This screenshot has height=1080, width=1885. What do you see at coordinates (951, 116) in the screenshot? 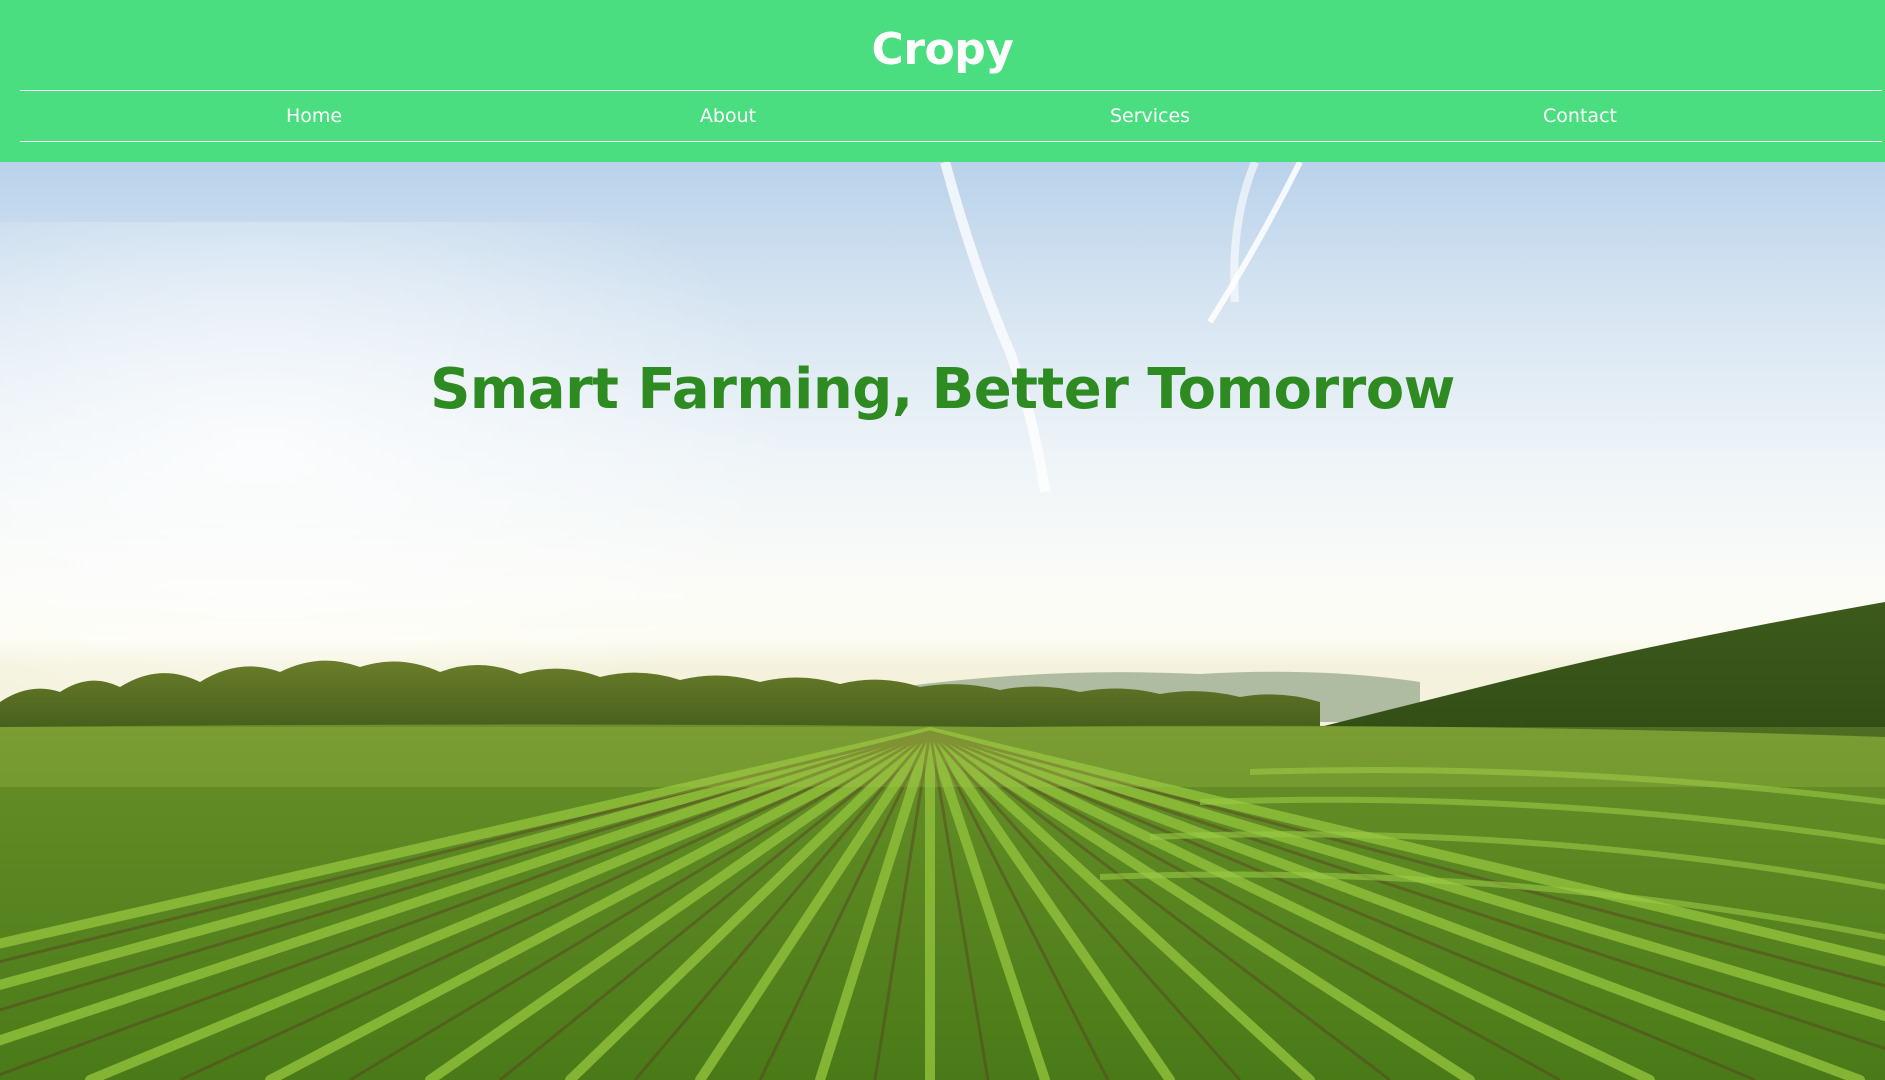
I see `main-nav: Home About Services Contact` at bounding box center [951, 116].